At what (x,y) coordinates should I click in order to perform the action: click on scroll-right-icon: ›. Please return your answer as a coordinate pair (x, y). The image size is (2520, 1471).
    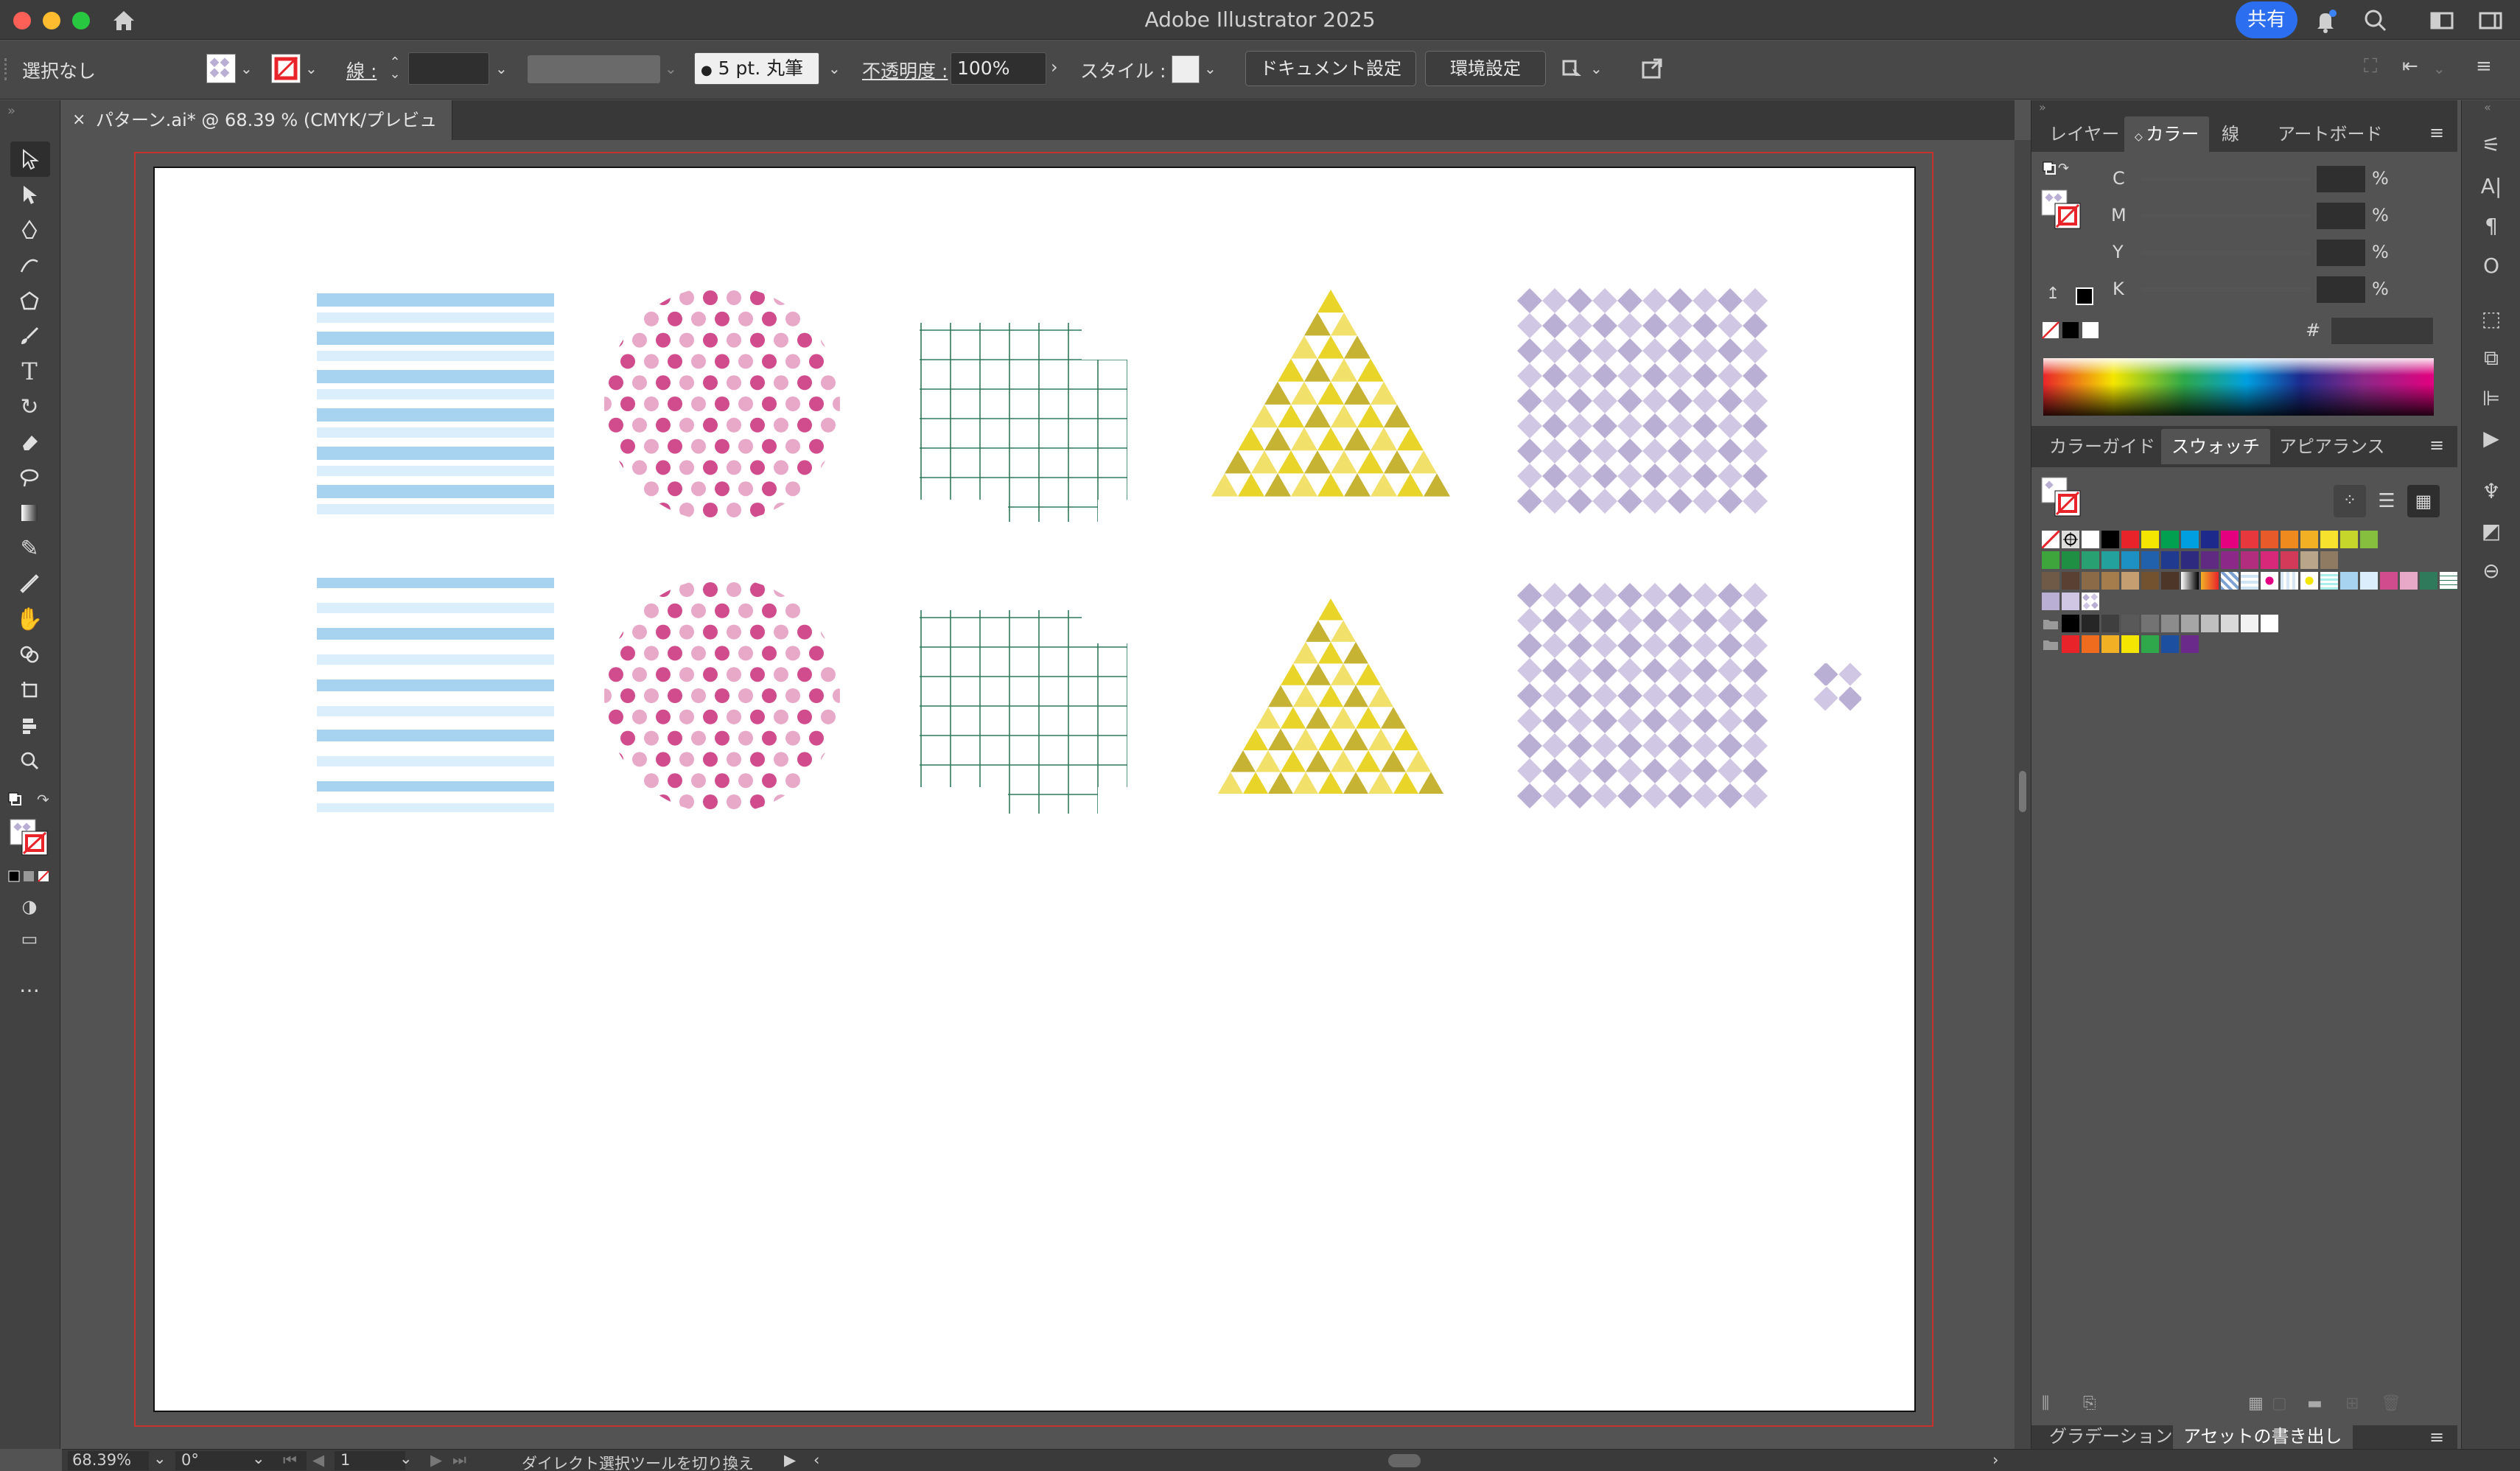
    Looking at the image, I should click on (1995, 1460).